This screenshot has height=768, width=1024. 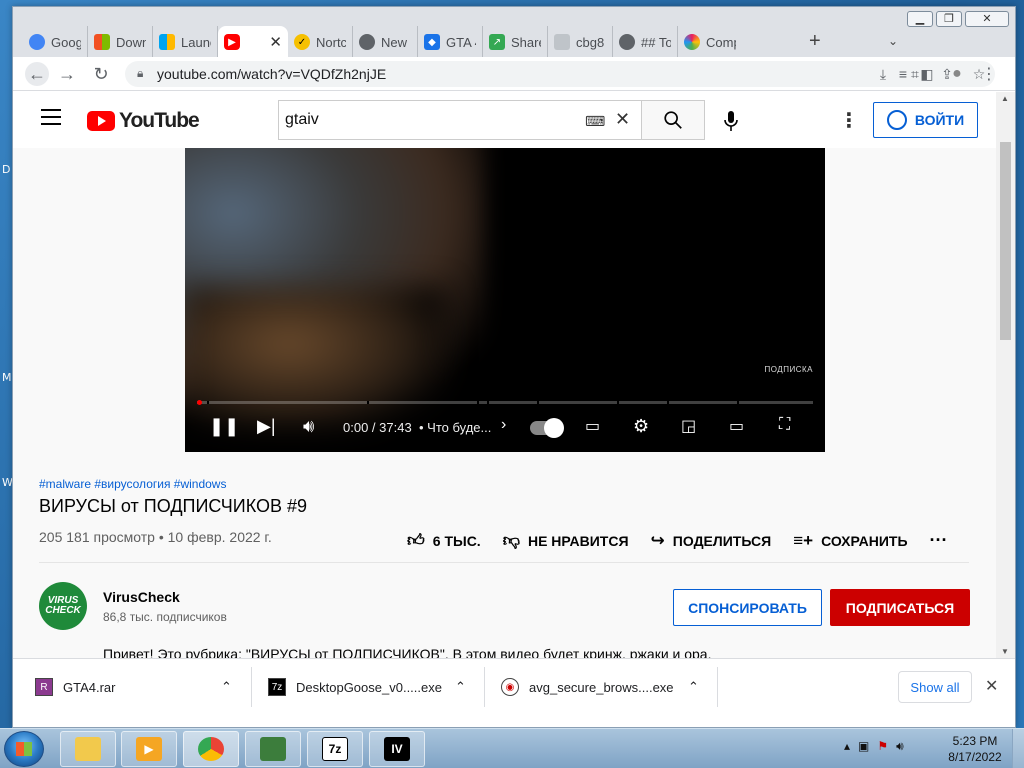 I want to click on tab-google: Goog, so click(x=55, y=42).